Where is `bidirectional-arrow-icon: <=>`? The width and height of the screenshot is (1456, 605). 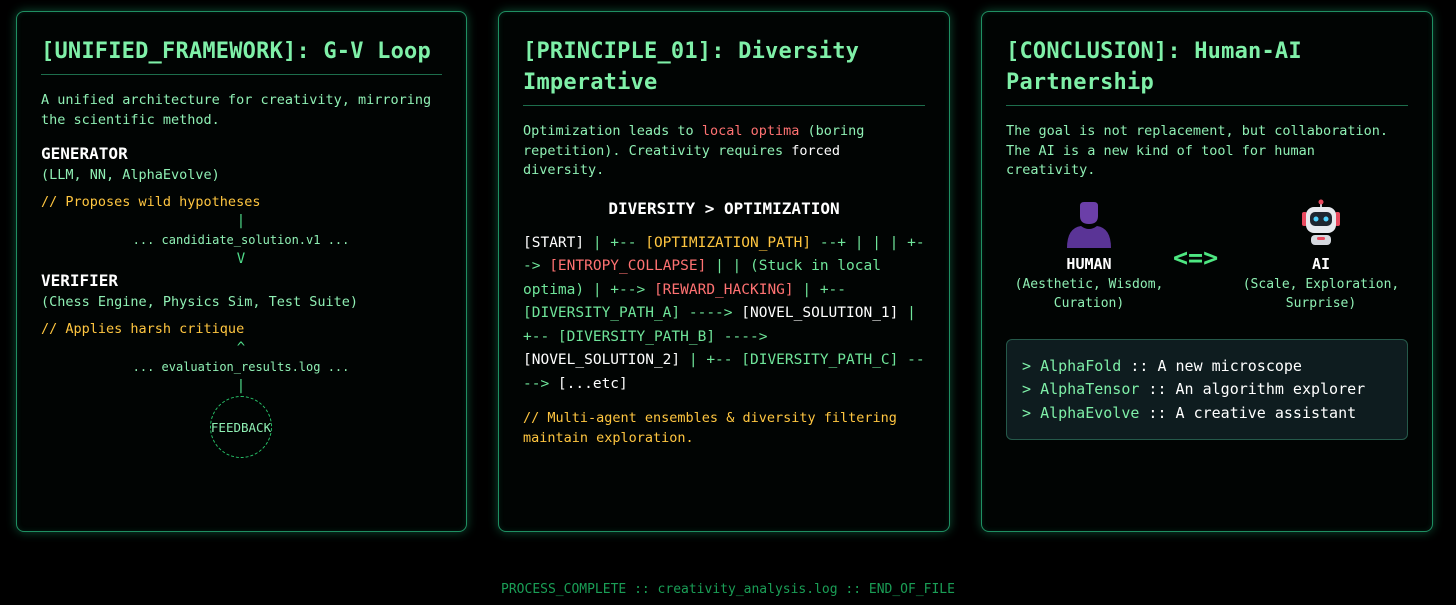 bidirectional-arrow-icon: <=> is located at coordinates (1196, 257).